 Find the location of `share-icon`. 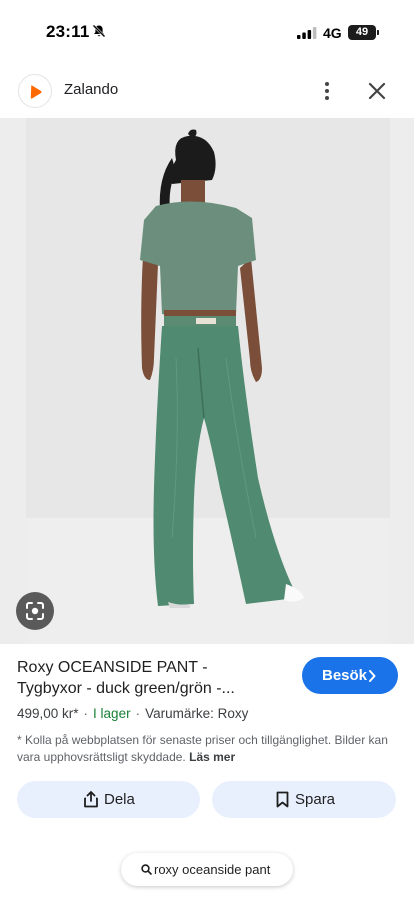

share-icon is located at coordinates (91, 799).